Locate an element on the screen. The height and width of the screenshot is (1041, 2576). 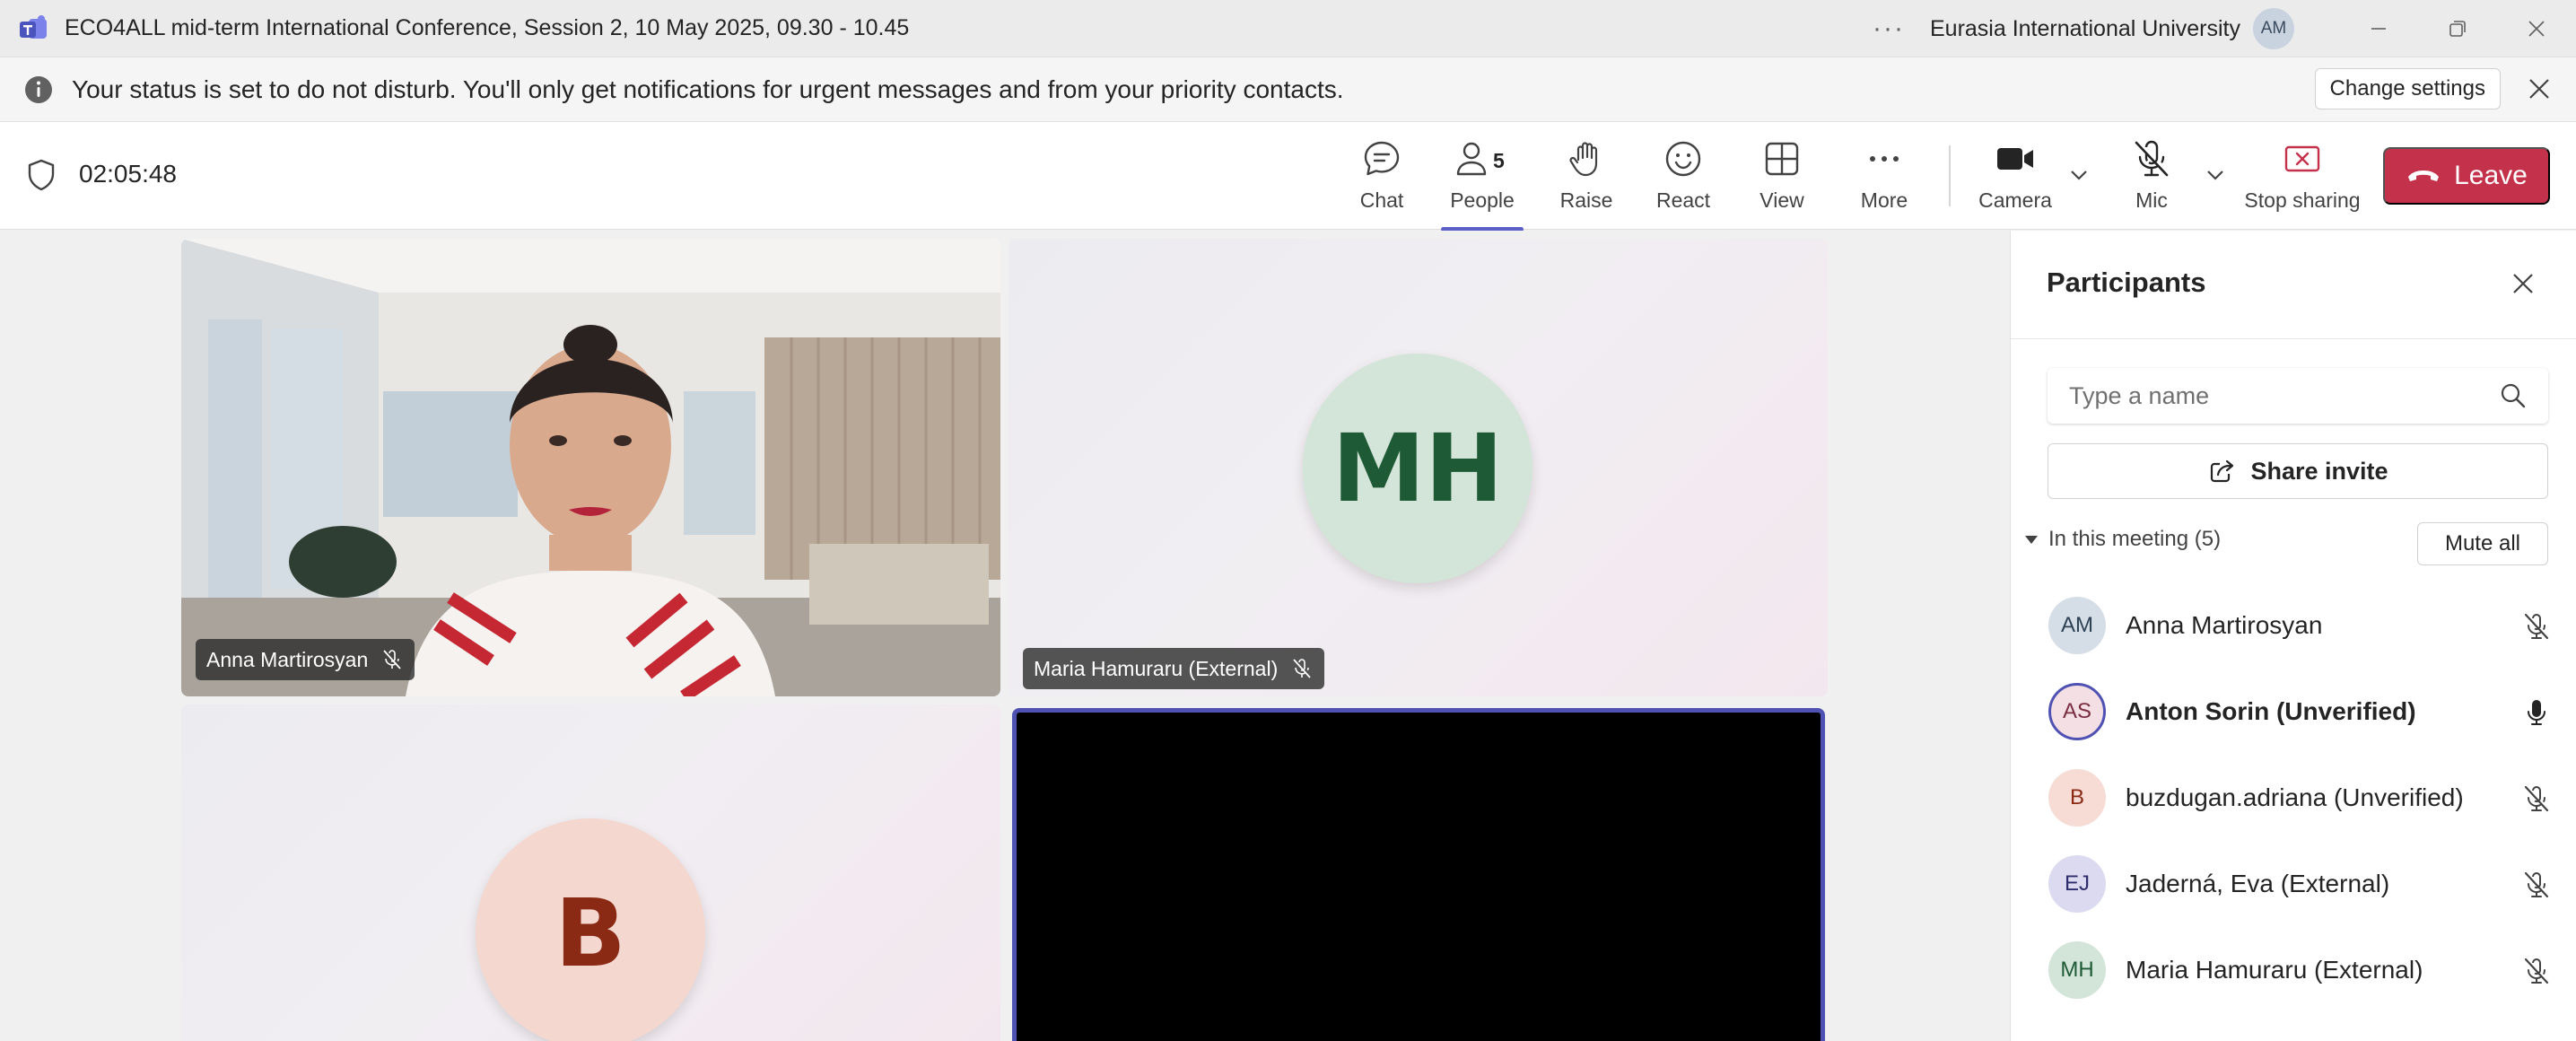
name-chip: Anna Martirosyan is located at coordinates (305, 659).